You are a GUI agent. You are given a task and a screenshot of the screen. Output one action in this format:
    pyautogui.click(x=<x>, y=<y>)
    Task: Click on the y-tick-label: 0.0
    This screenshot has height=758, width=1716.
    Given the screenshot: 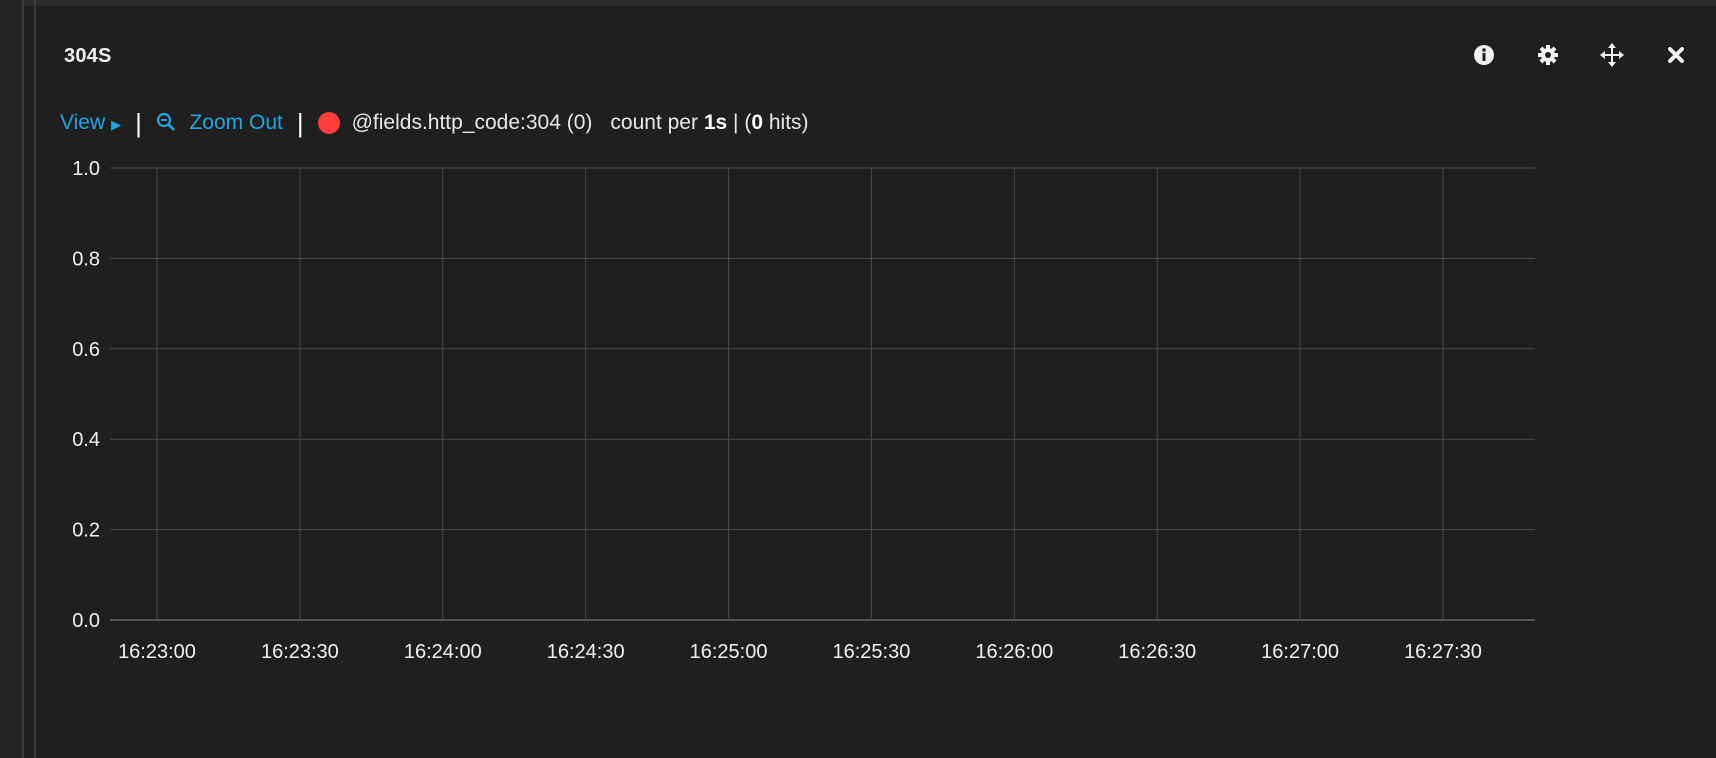 What is the action you would take?
    pyautogui.click(x=86, y=621)
    